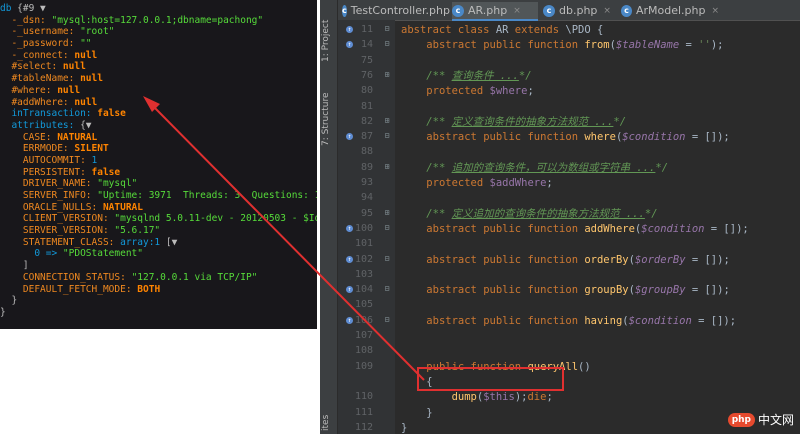  Describe the element at coordinates (111, 114) in the screenshot. I see `dump-token: false` at that location.